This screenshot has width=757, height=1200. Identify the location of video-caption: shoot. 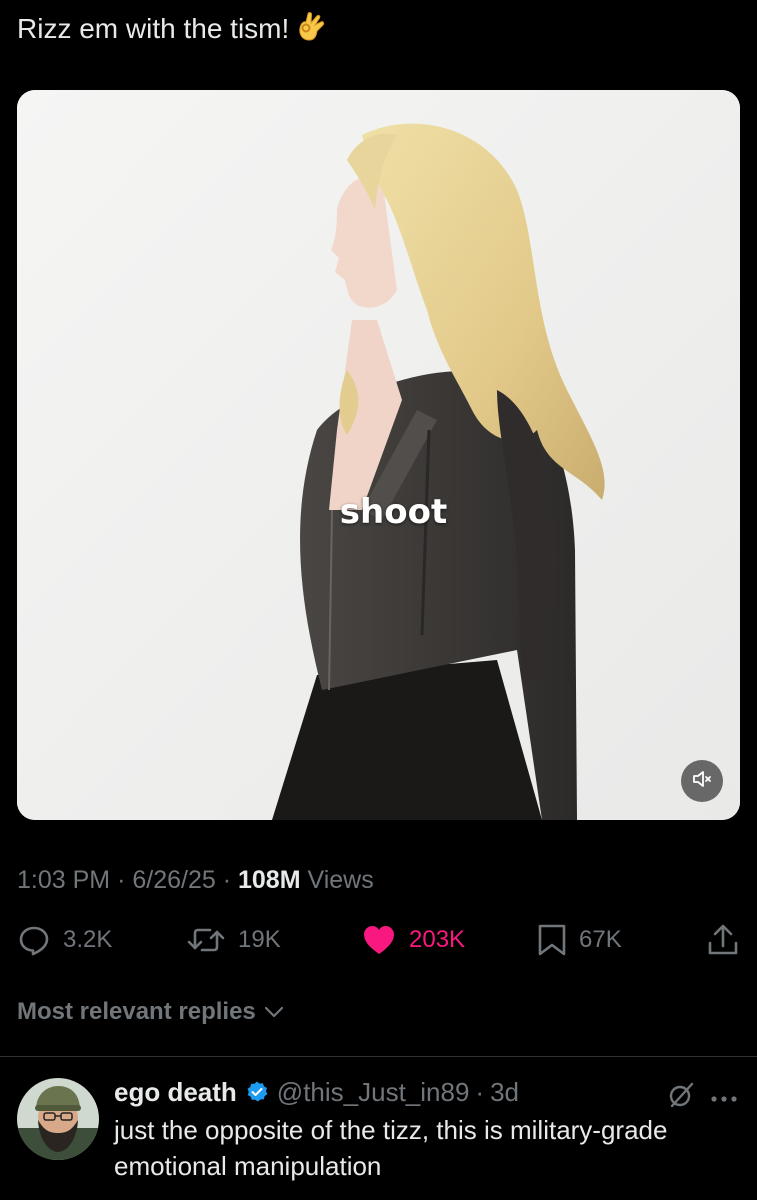
(393, 512).